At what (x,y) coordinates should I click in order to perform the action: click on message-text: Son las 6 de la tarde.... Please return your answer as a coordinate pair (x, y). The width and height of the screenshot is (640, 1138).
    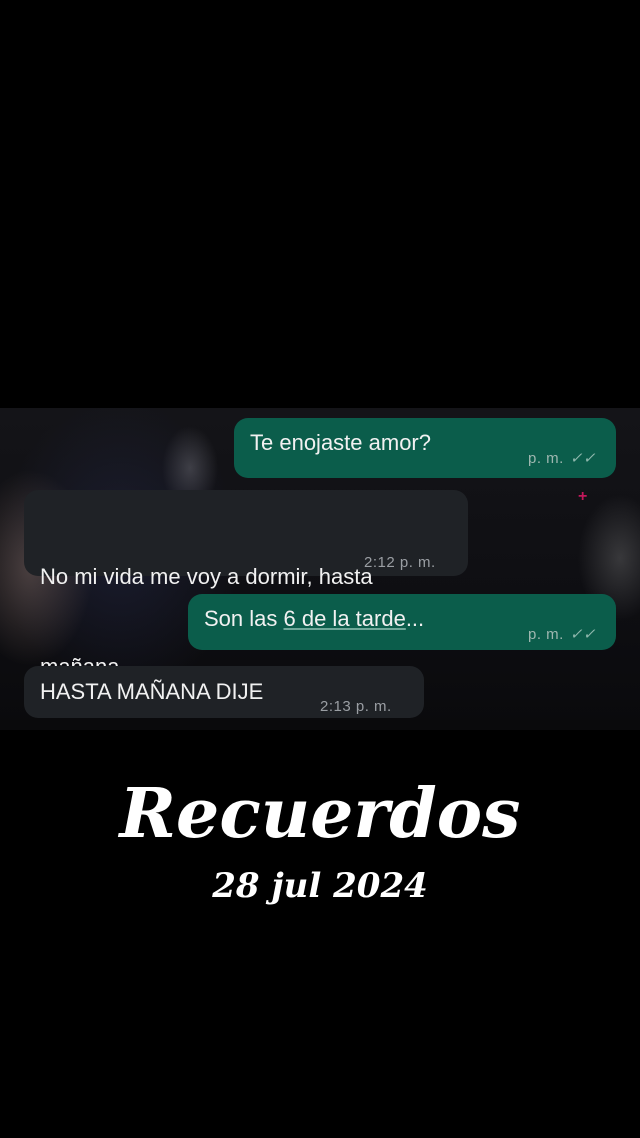
    Looking at the image, I should click on (314, 619).